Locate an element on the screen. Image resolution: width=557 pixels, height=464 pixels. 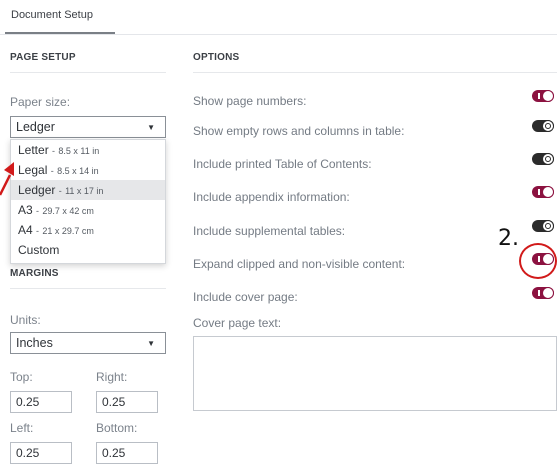
paper-size-value: Ledger is located at coordinates (35, 127).